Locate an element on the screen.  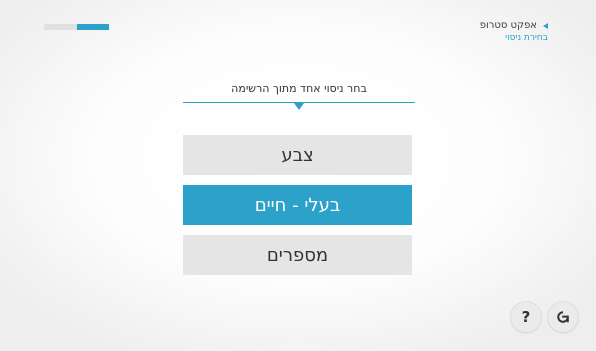
breadcrumb-subtitle: בחירת ניסוי is located at coordinates (526, 38).